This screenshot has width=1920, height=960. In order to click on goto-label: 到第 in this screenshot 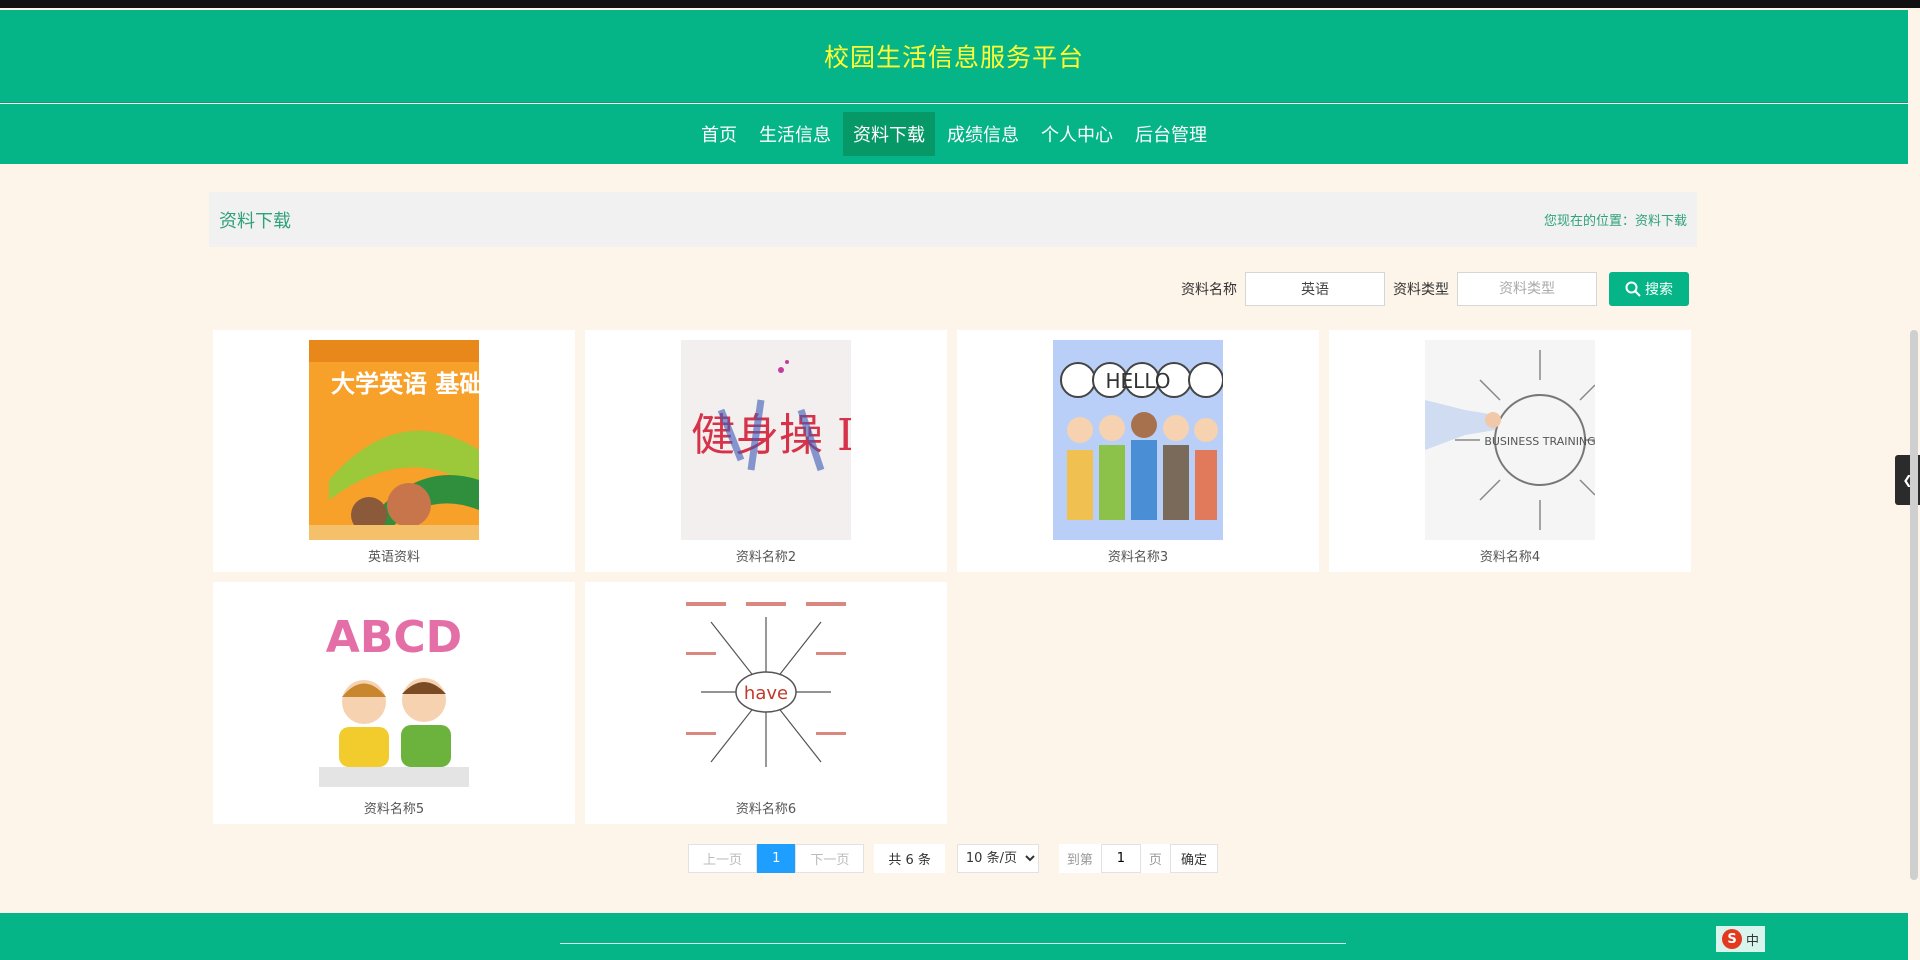, I will do `click(1079, 858)`.